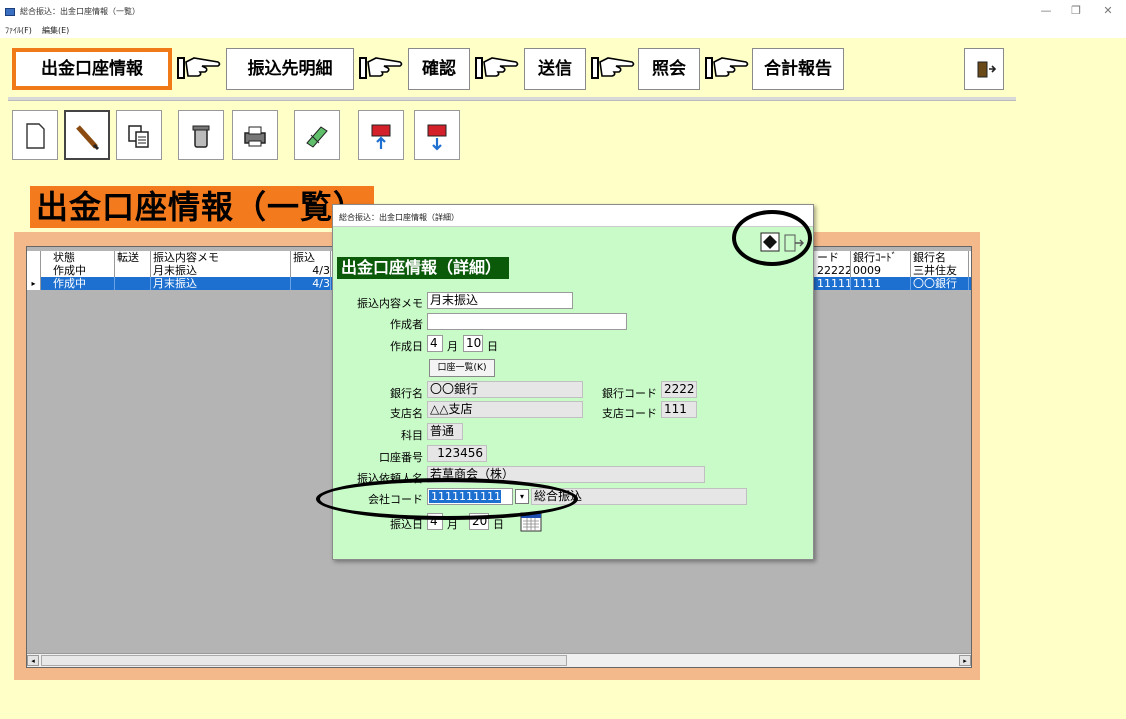  I want to click on copy-icon, so click(138, 136).